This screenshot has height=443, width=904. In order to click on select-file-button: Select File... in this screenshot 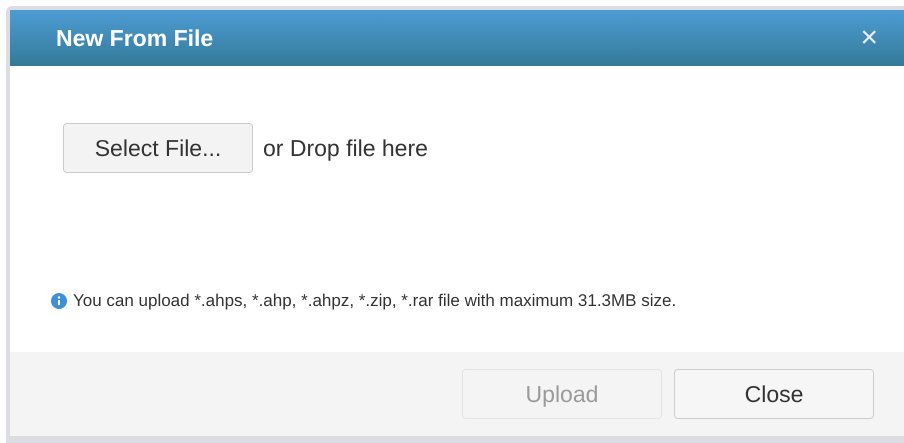, I will do `click(158, 148)`.